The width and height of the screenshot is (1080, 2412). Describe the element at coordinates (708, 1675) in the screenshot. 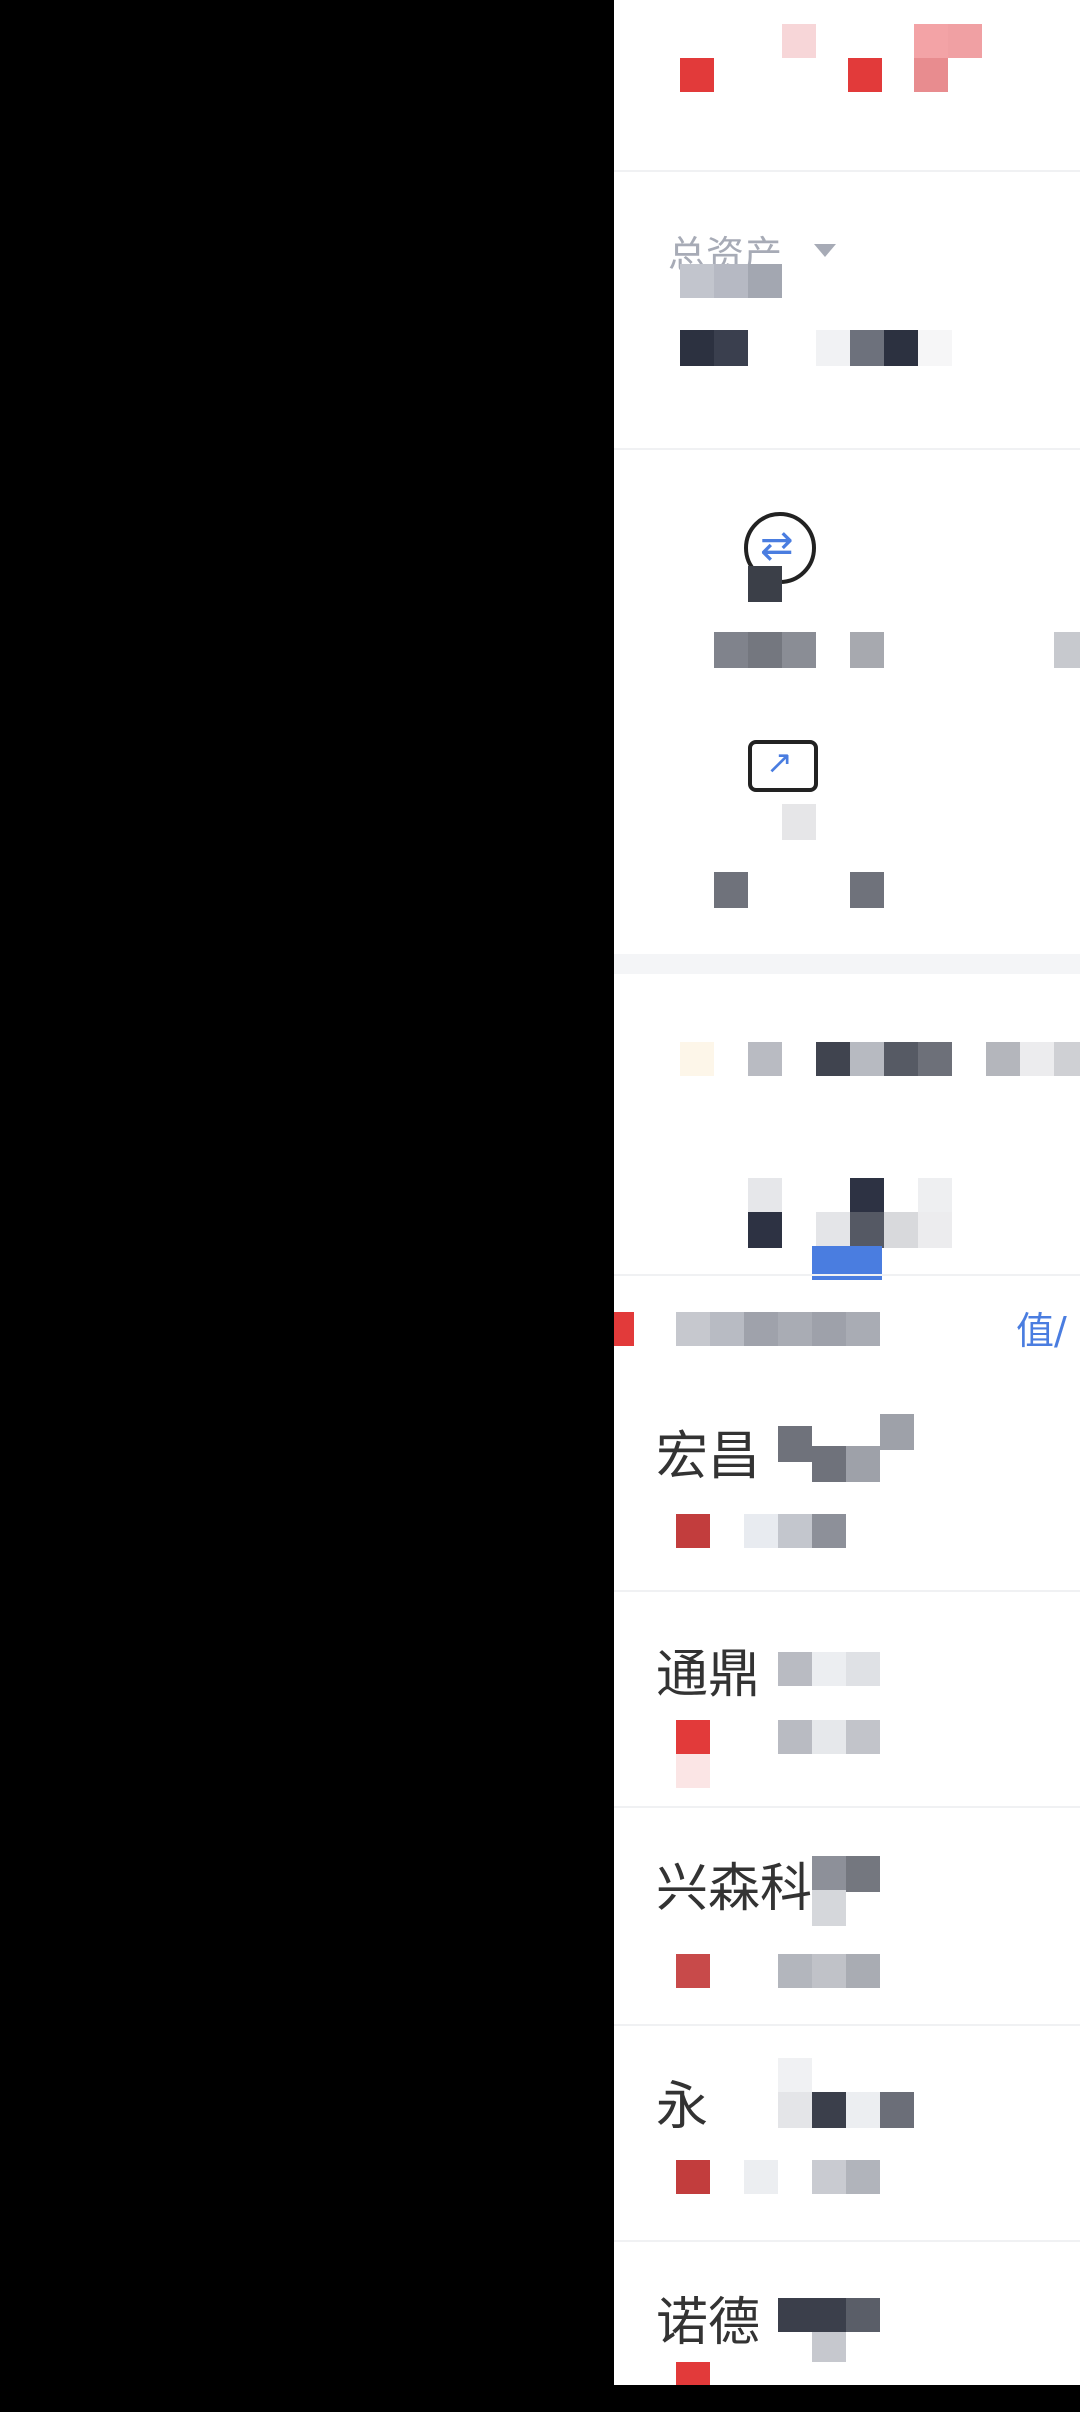

I see `holding-name: 通鼎` at that location.